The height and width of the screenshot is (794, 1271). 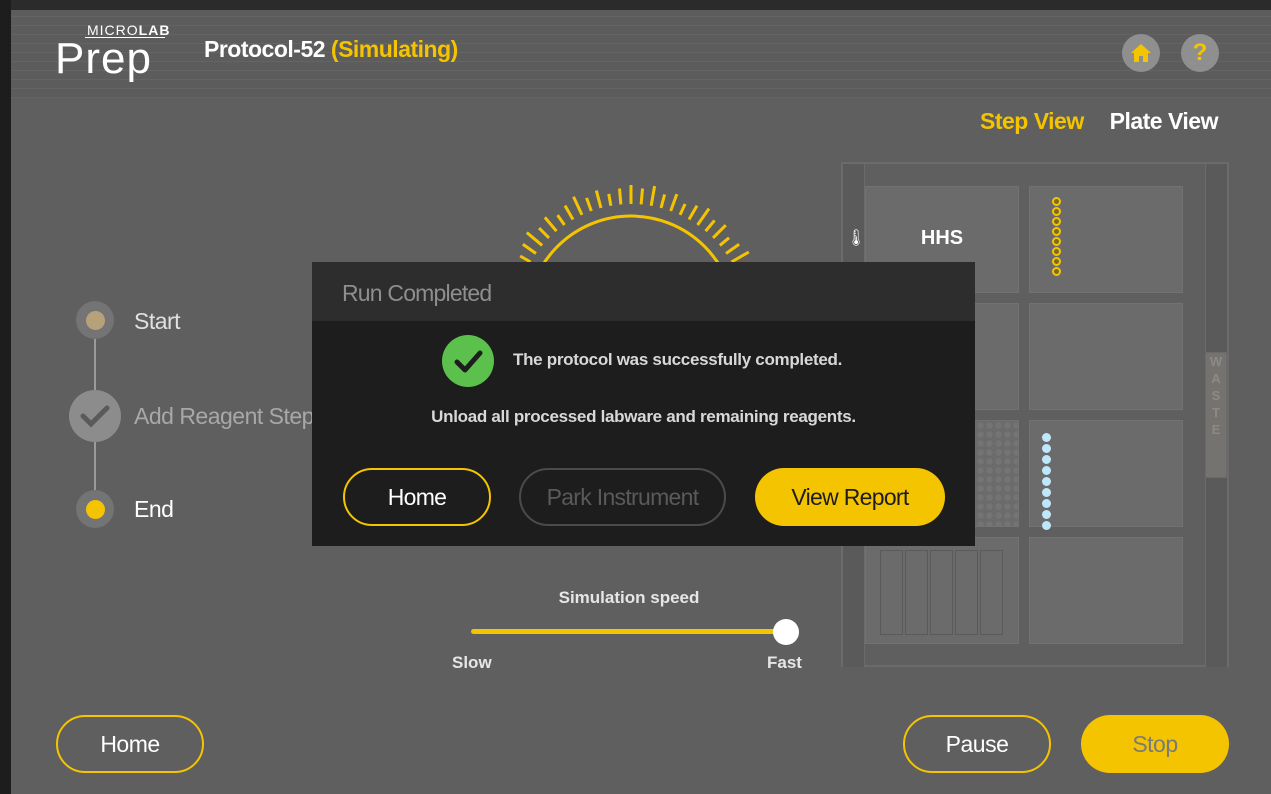 What do you see at coordinates (622, 497) in the screenshot?
I see `park-instrument-button: Park Instrument` at bounding box center [622, 497].